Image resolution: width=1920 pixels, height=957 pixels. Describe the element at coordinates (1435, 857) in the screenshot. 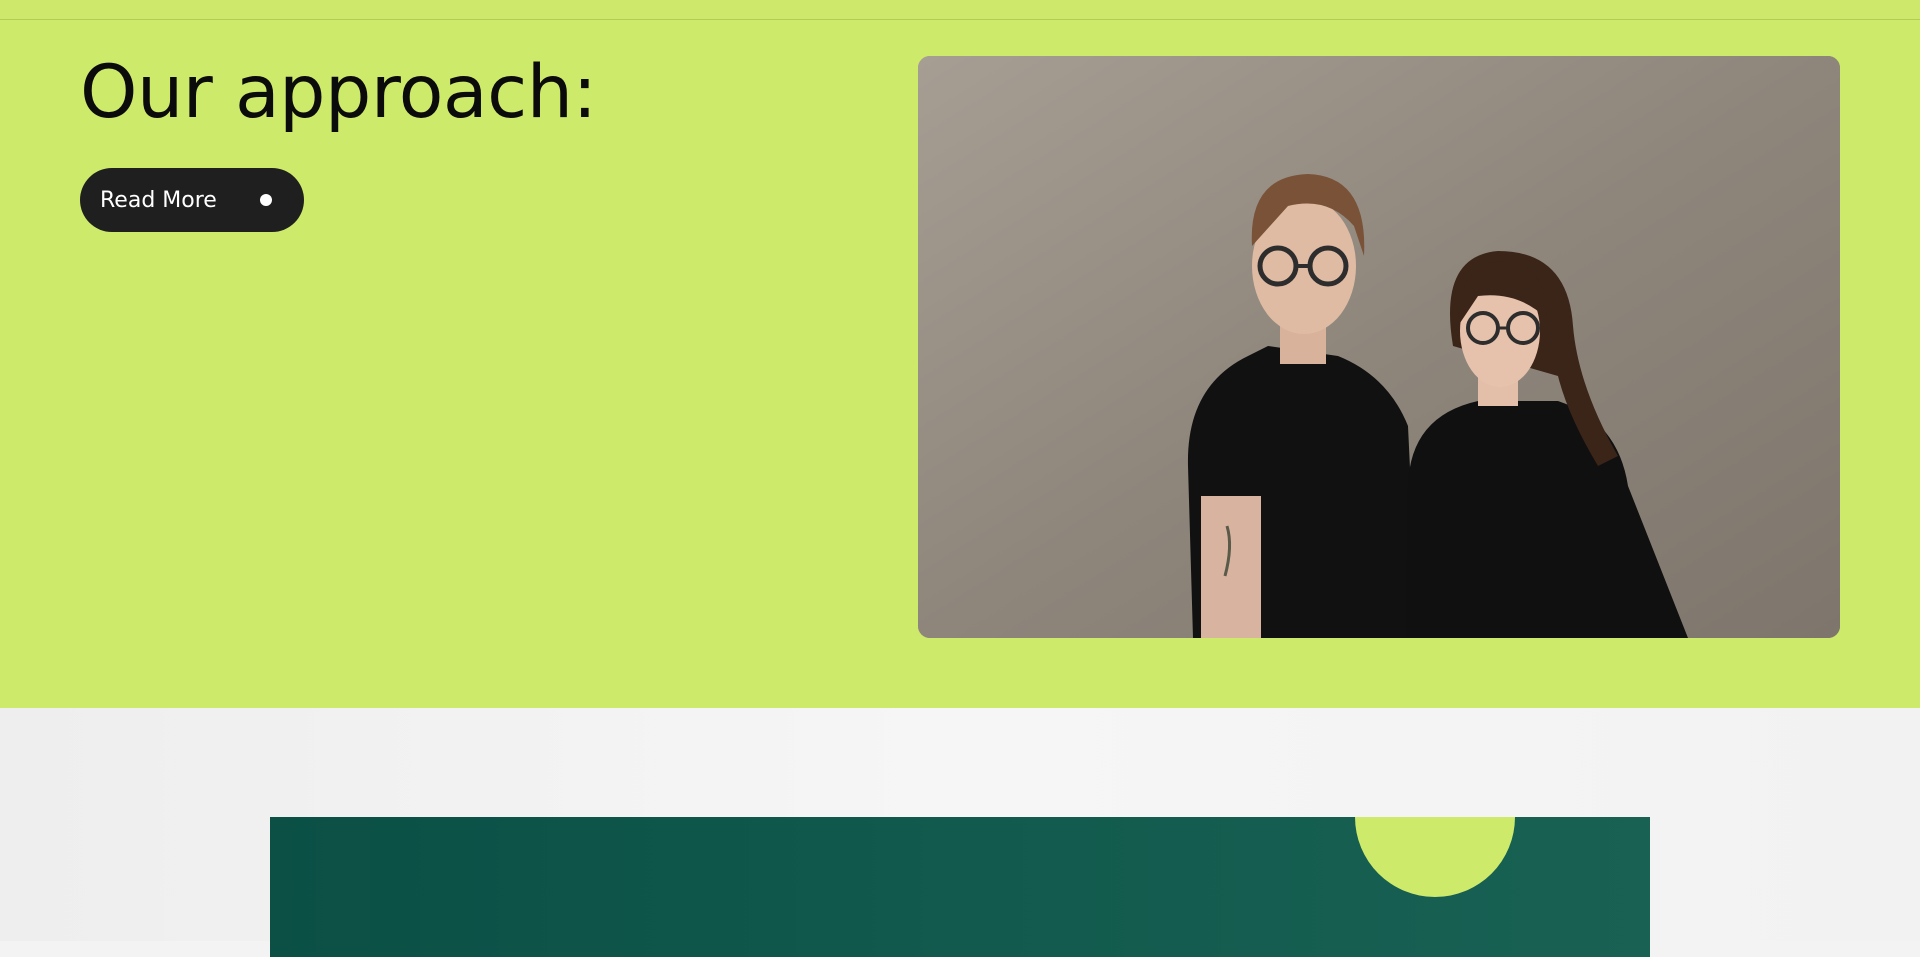

I see `lime-circle-decoration` at that location.